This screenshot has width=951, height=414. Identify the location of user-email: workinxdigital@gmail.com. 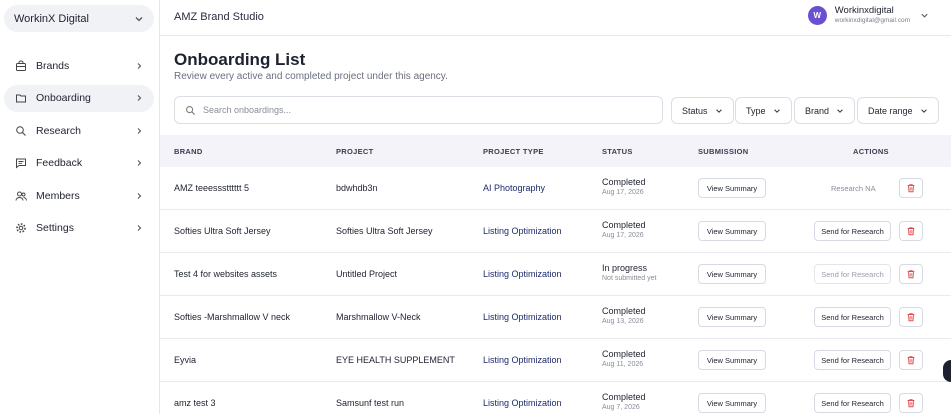
(872, 20).